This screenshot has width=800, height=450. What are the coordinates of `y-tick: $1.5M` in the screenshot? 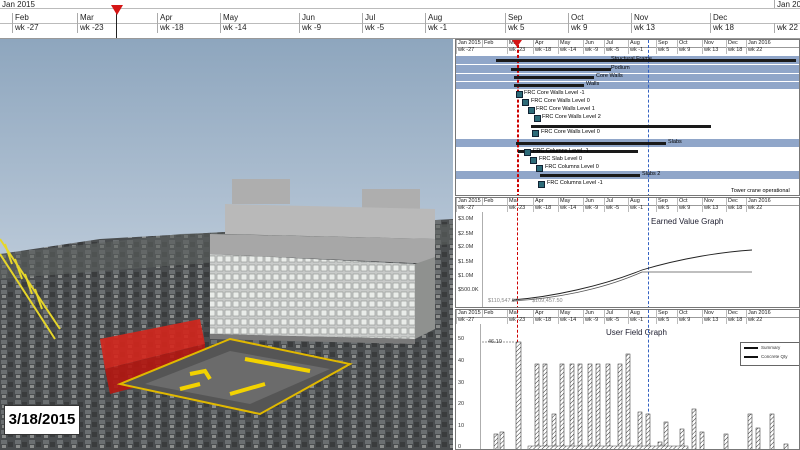 It's located at (466, 262).